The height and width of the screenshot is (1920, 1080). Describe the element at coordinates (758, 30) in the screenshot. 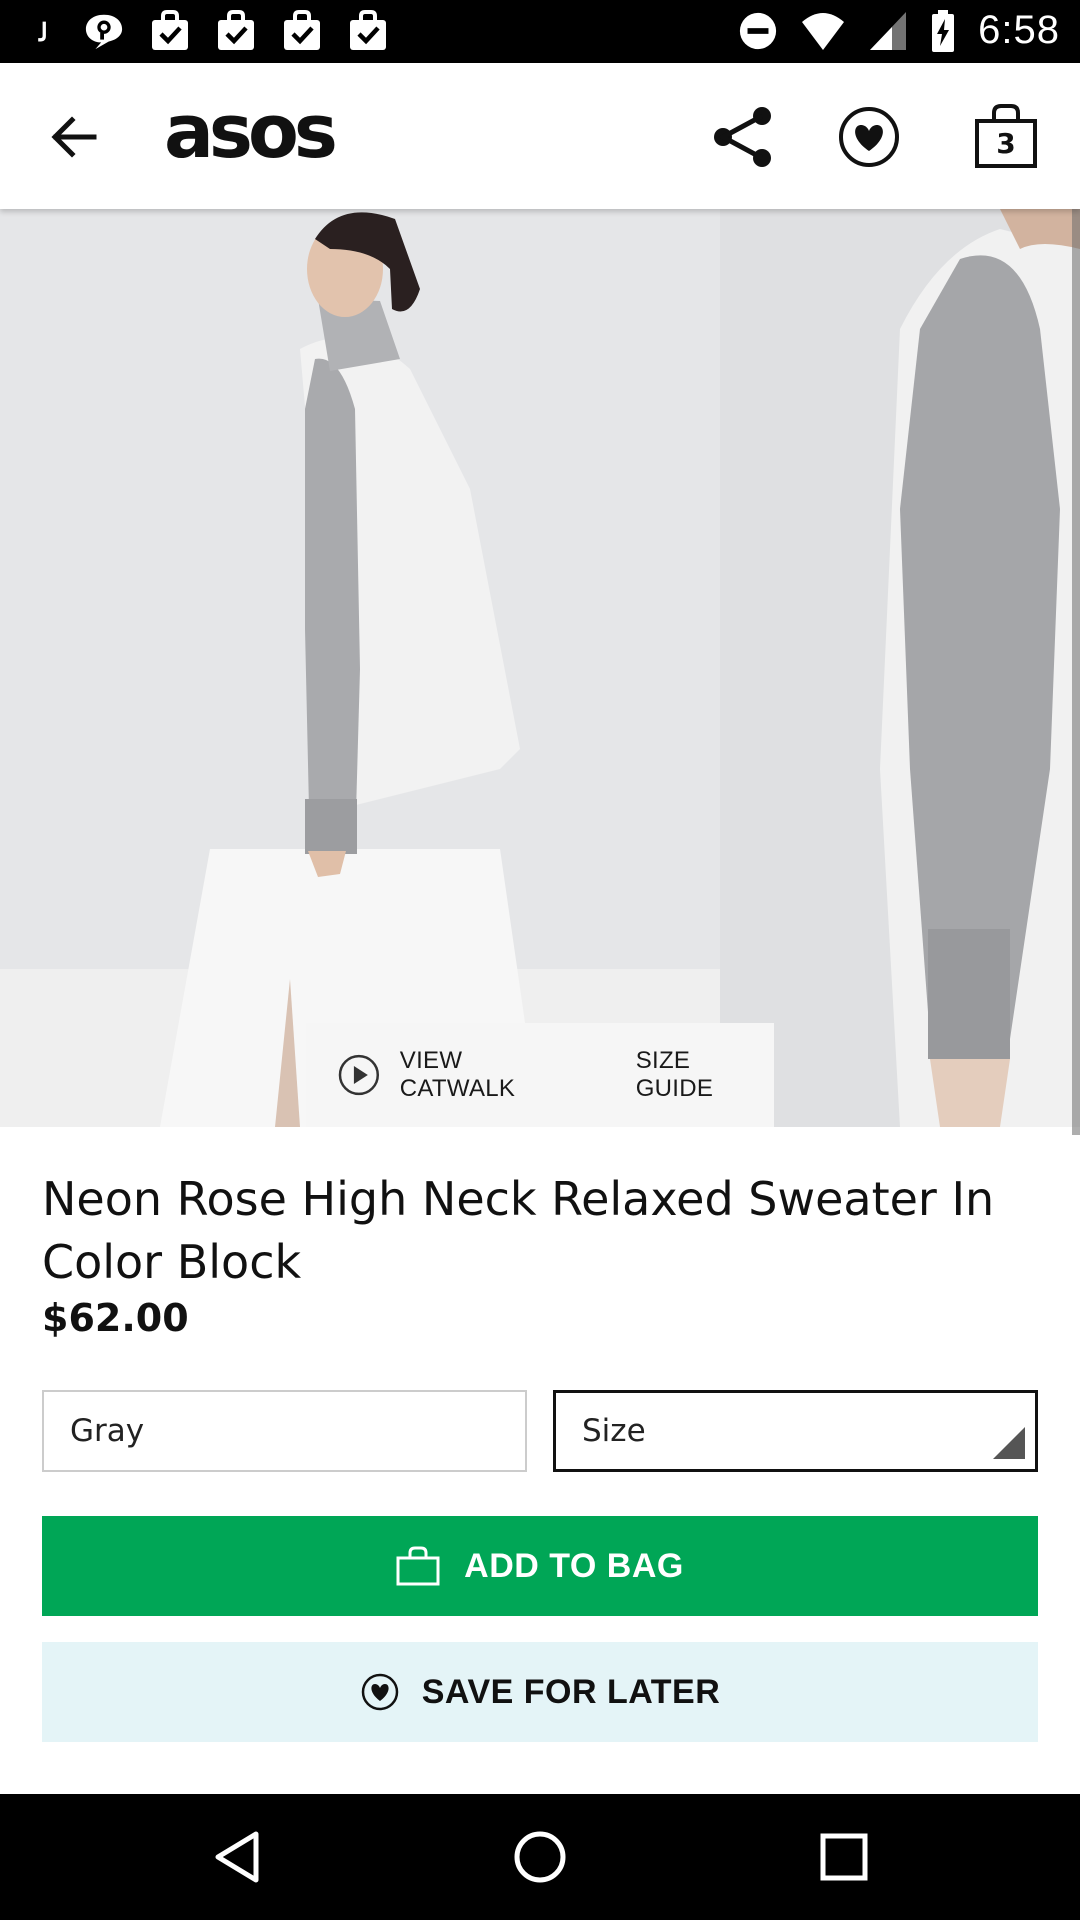

I see `do-not-disturb-icon` at that location.